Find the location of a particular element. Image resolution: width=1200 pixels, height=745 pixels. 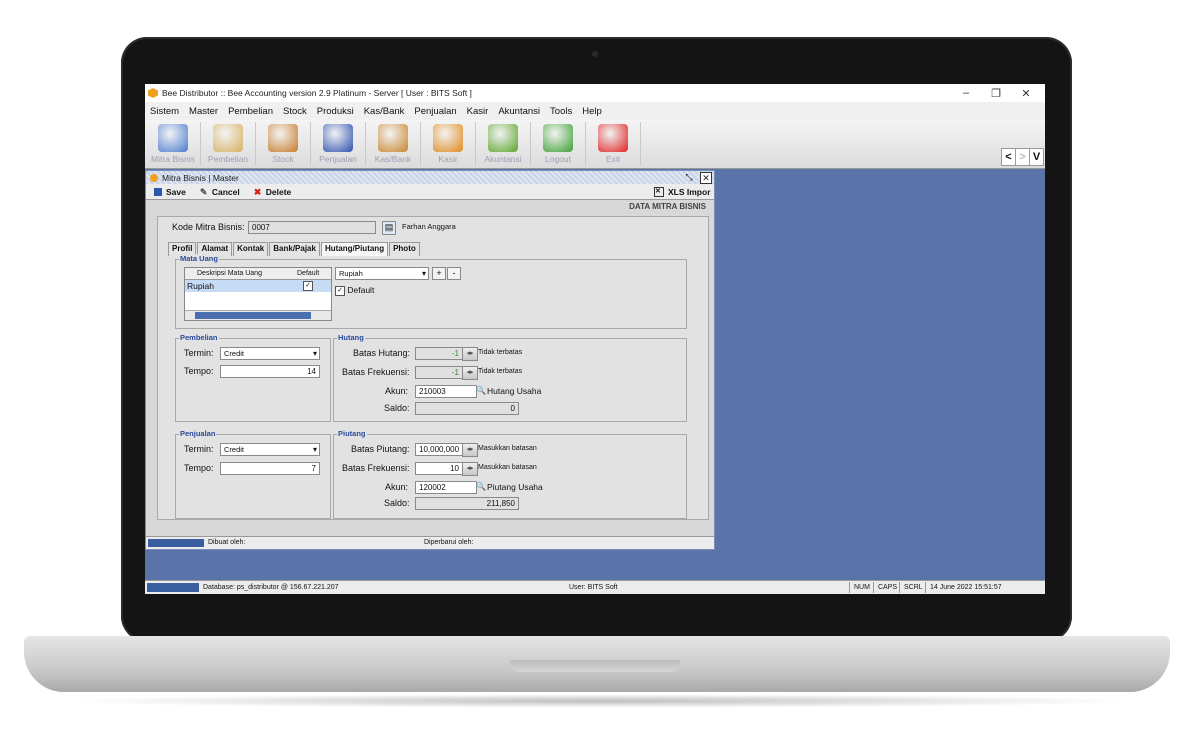

toolbar-label: Akuntansi is located at coordinates (503, 159).